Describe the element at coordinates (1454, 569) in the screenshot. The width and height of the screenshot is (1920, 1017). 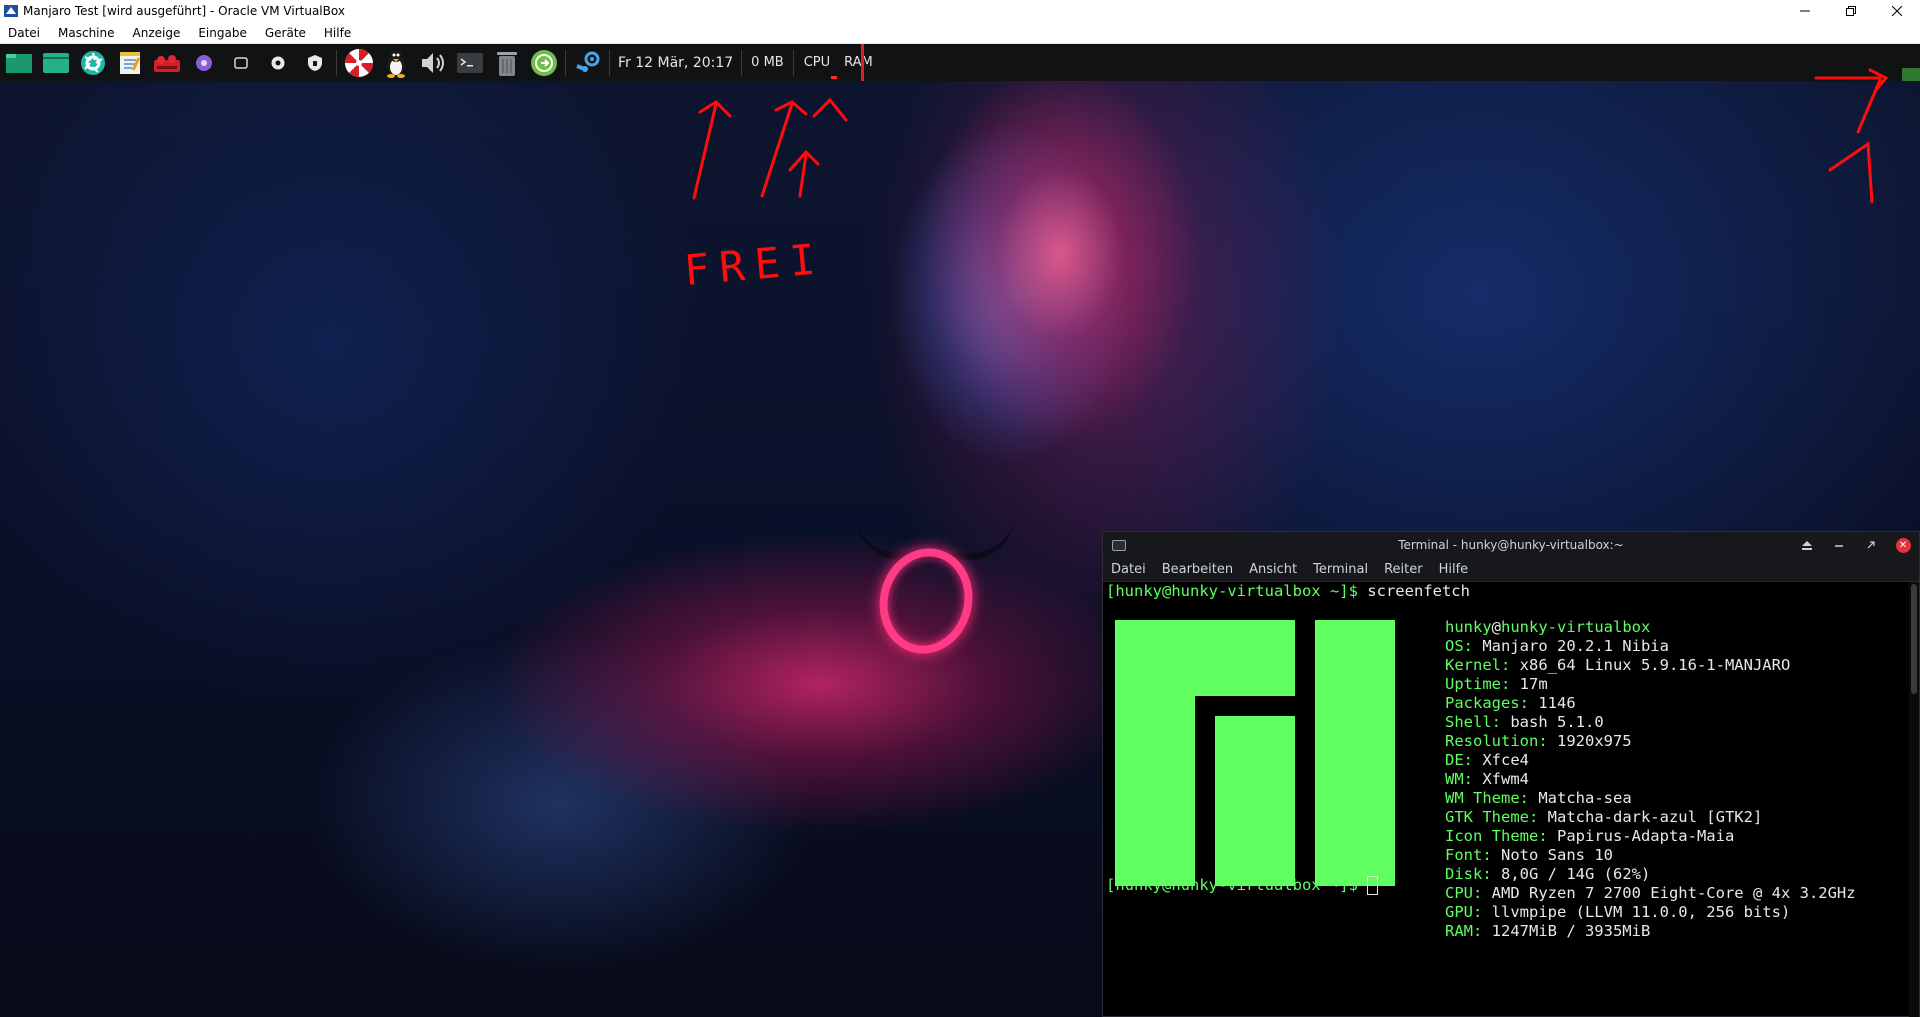
I see `terminal-menu-hilfe: Hilfe` at that location.